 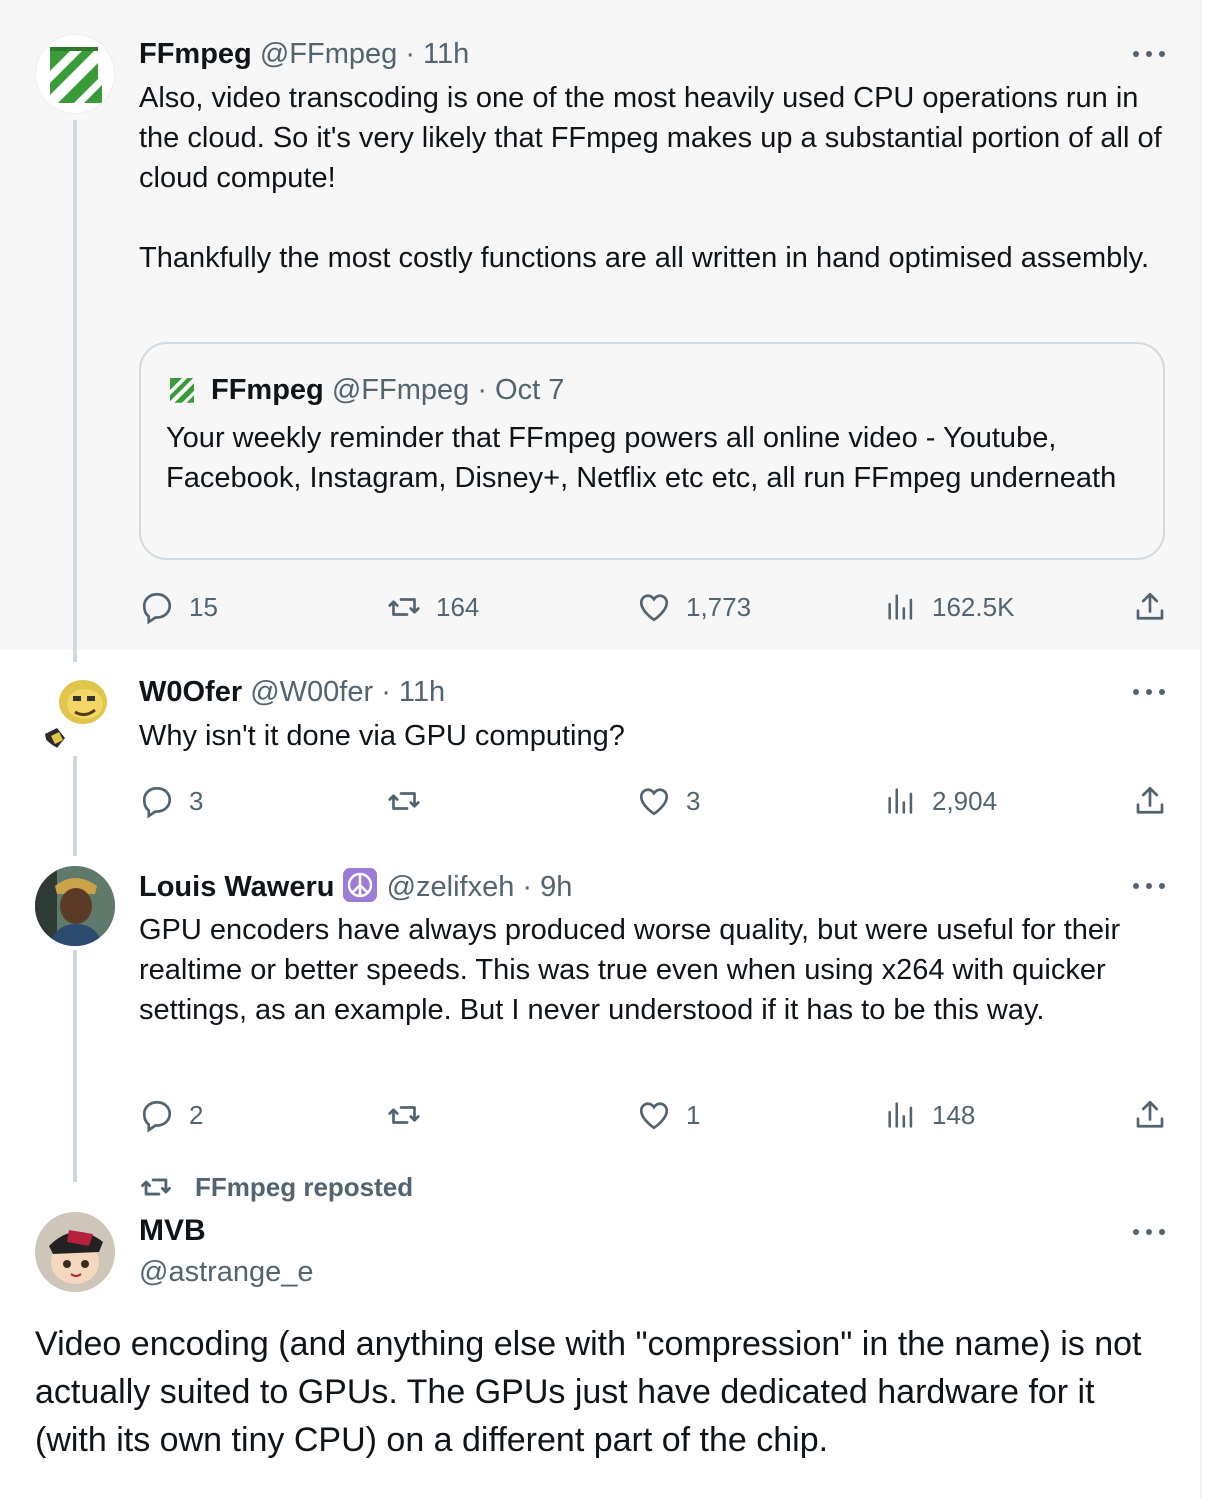 I want to click on tweet-header: FFmpeg @FFmpeg · 11h, so click(x=304, y=54).